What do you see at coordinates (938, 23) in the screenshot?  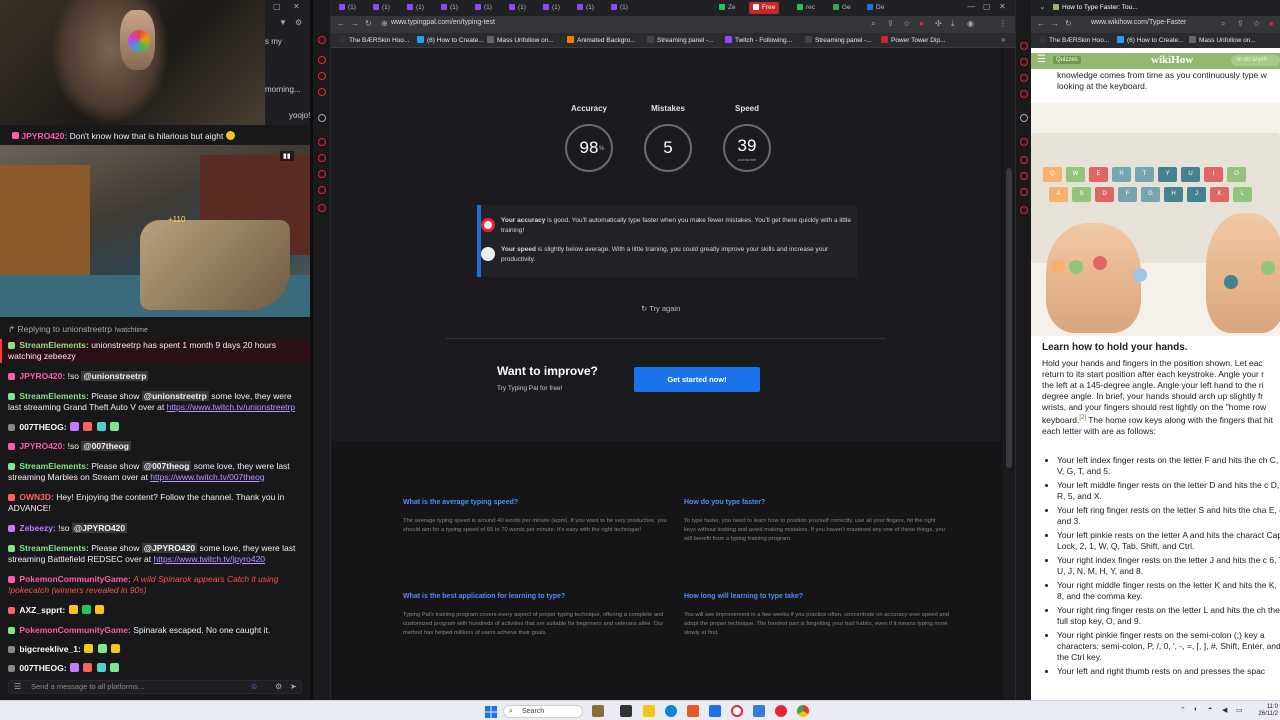 I see `extensions-puzzle-icon: ✣` at bounding box center [938, 23].